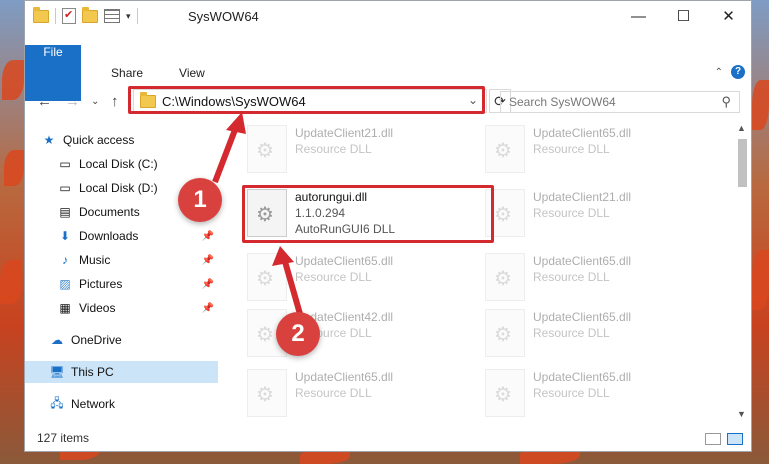 This screenshot has width=769, height=464. Describe the element at coordinates (292, 286) in the screenshot. I see `arrow-to-file` at that location.